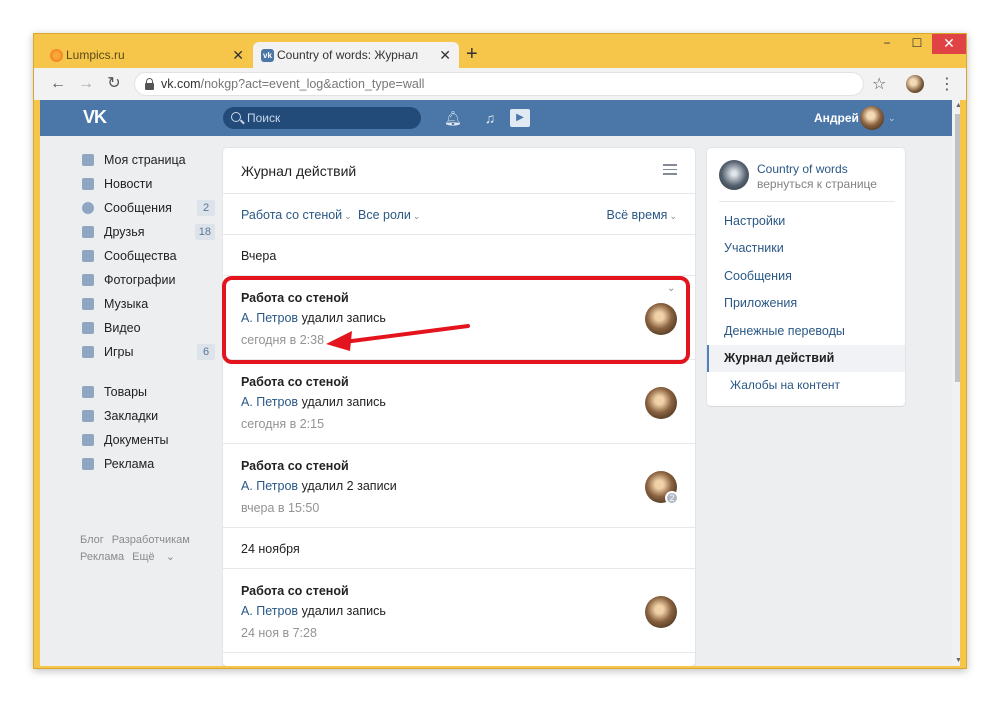 This screenshot has height=703, width=1000. What do you see at coordinates (806, 331) in the screenshot?
I see `menu-item-money-transfers: Денежные переводы` at bounding box center [806, 331].